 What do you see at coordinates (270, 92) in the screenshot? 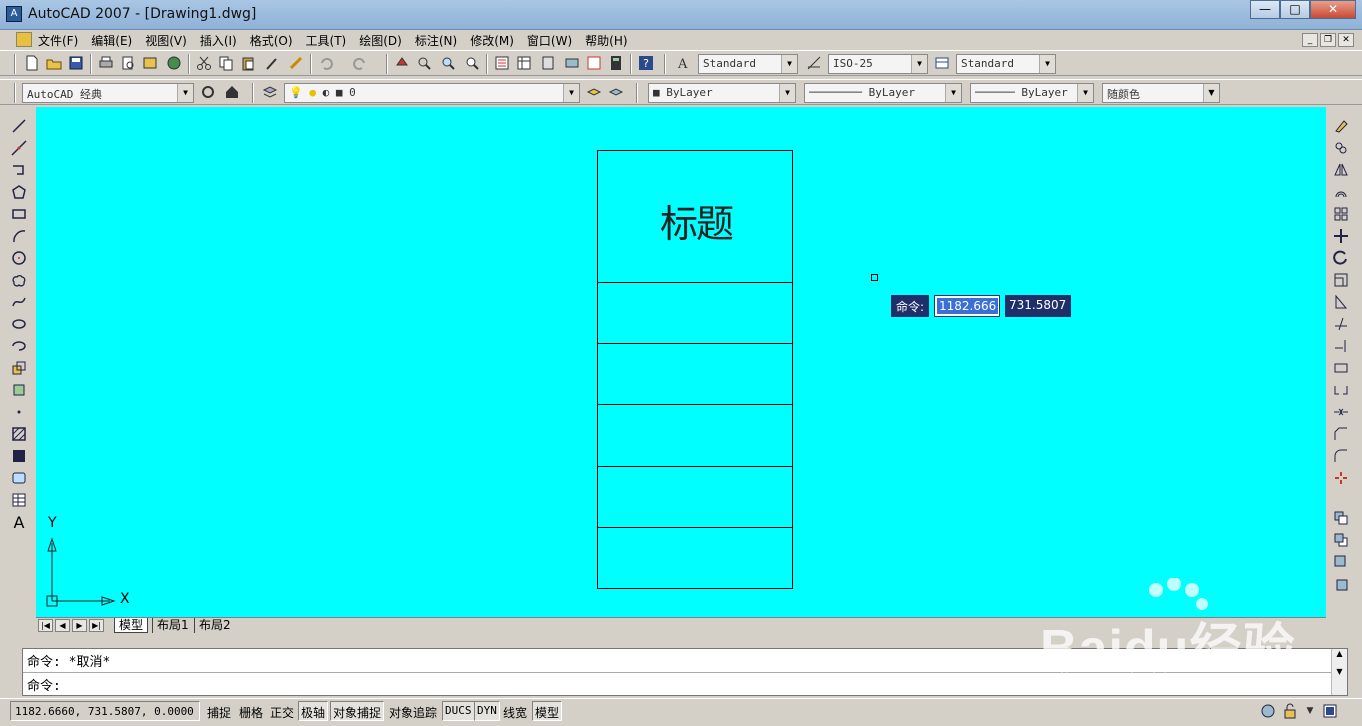
I see `layer-manager-icon` at bounding box center [270, 92].